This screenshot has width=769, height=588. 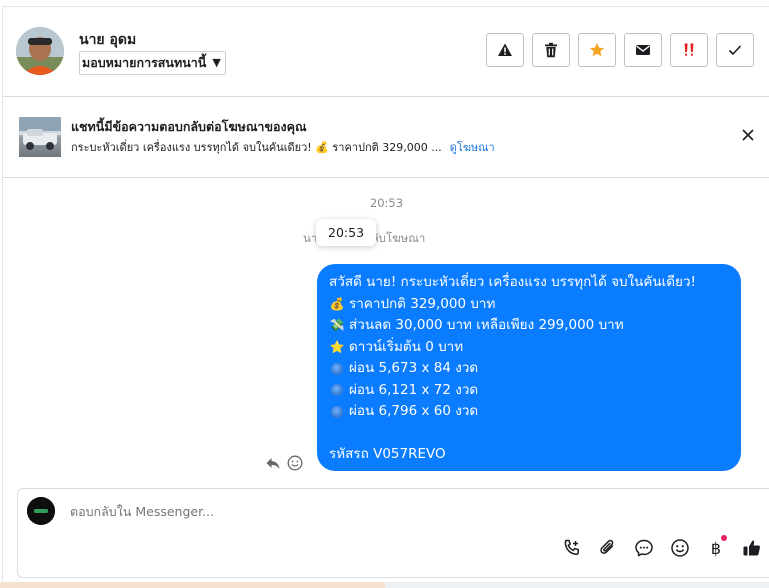 I want to click on thread-timestamp: 20:53, so click(x=386, y=203).